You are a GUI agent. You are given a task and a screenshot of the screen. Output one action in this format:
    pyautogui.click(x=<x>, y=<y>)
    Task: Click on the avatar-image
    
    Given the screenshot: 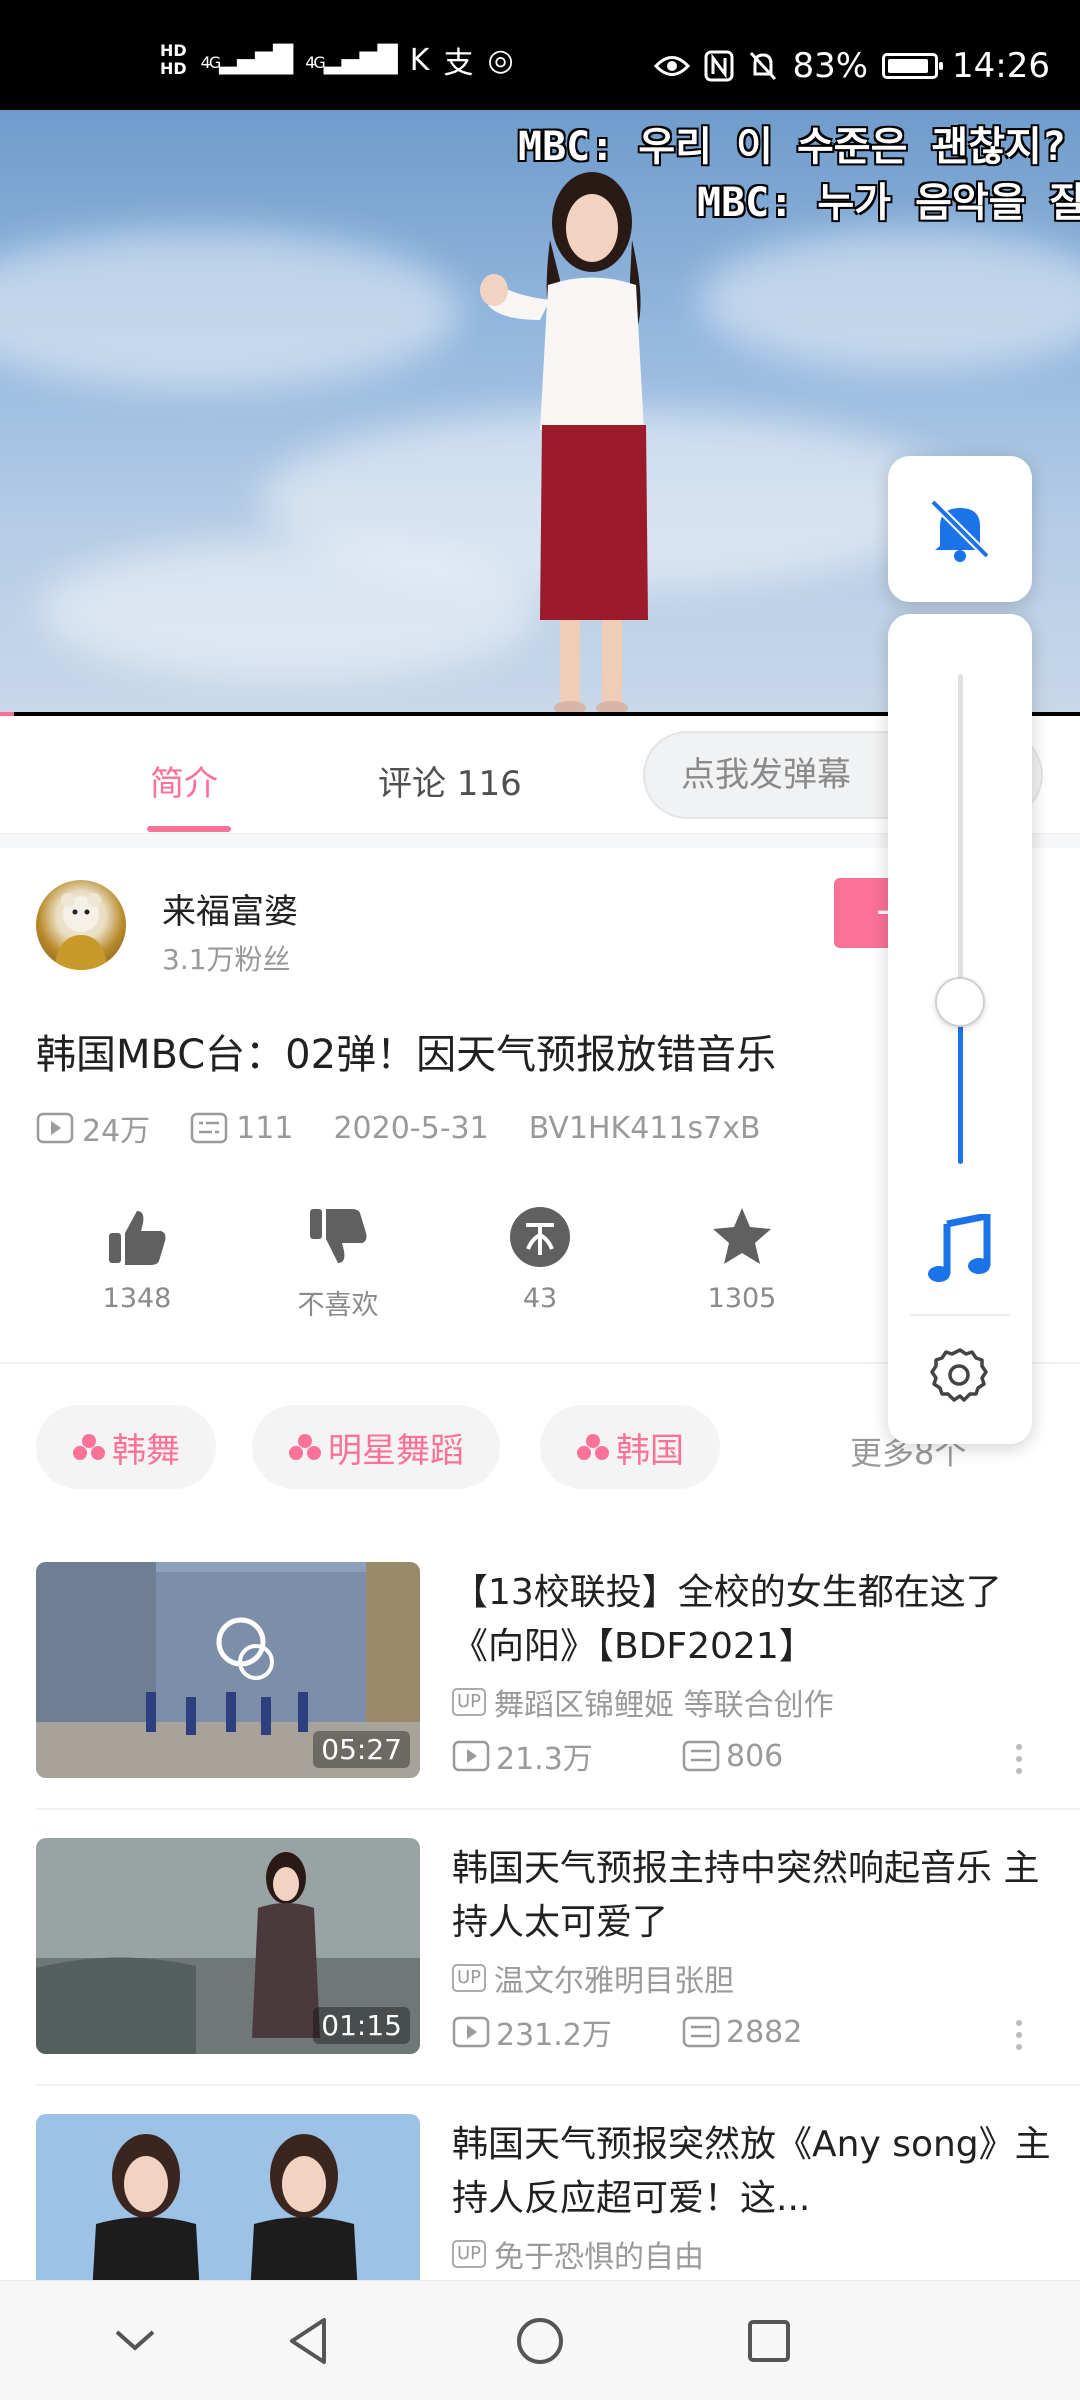 What is the action you would take?
    pyautogui.click(x=81, y=931)
    